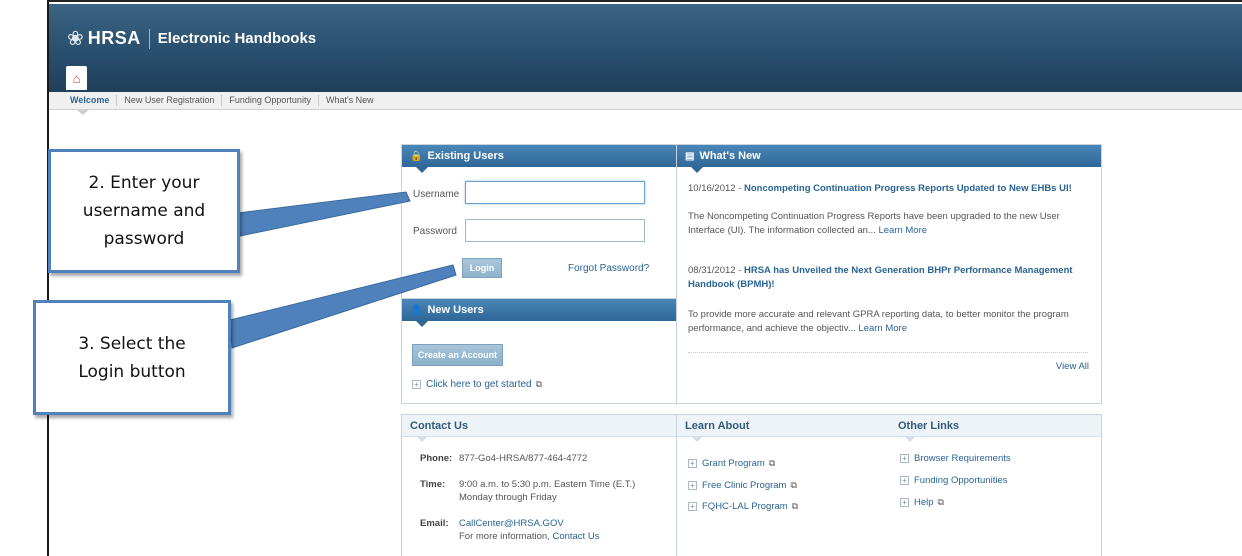 The image size is (1242, 556). I want to click on step2-line-1: 2. Enter your, so click(144, 183).